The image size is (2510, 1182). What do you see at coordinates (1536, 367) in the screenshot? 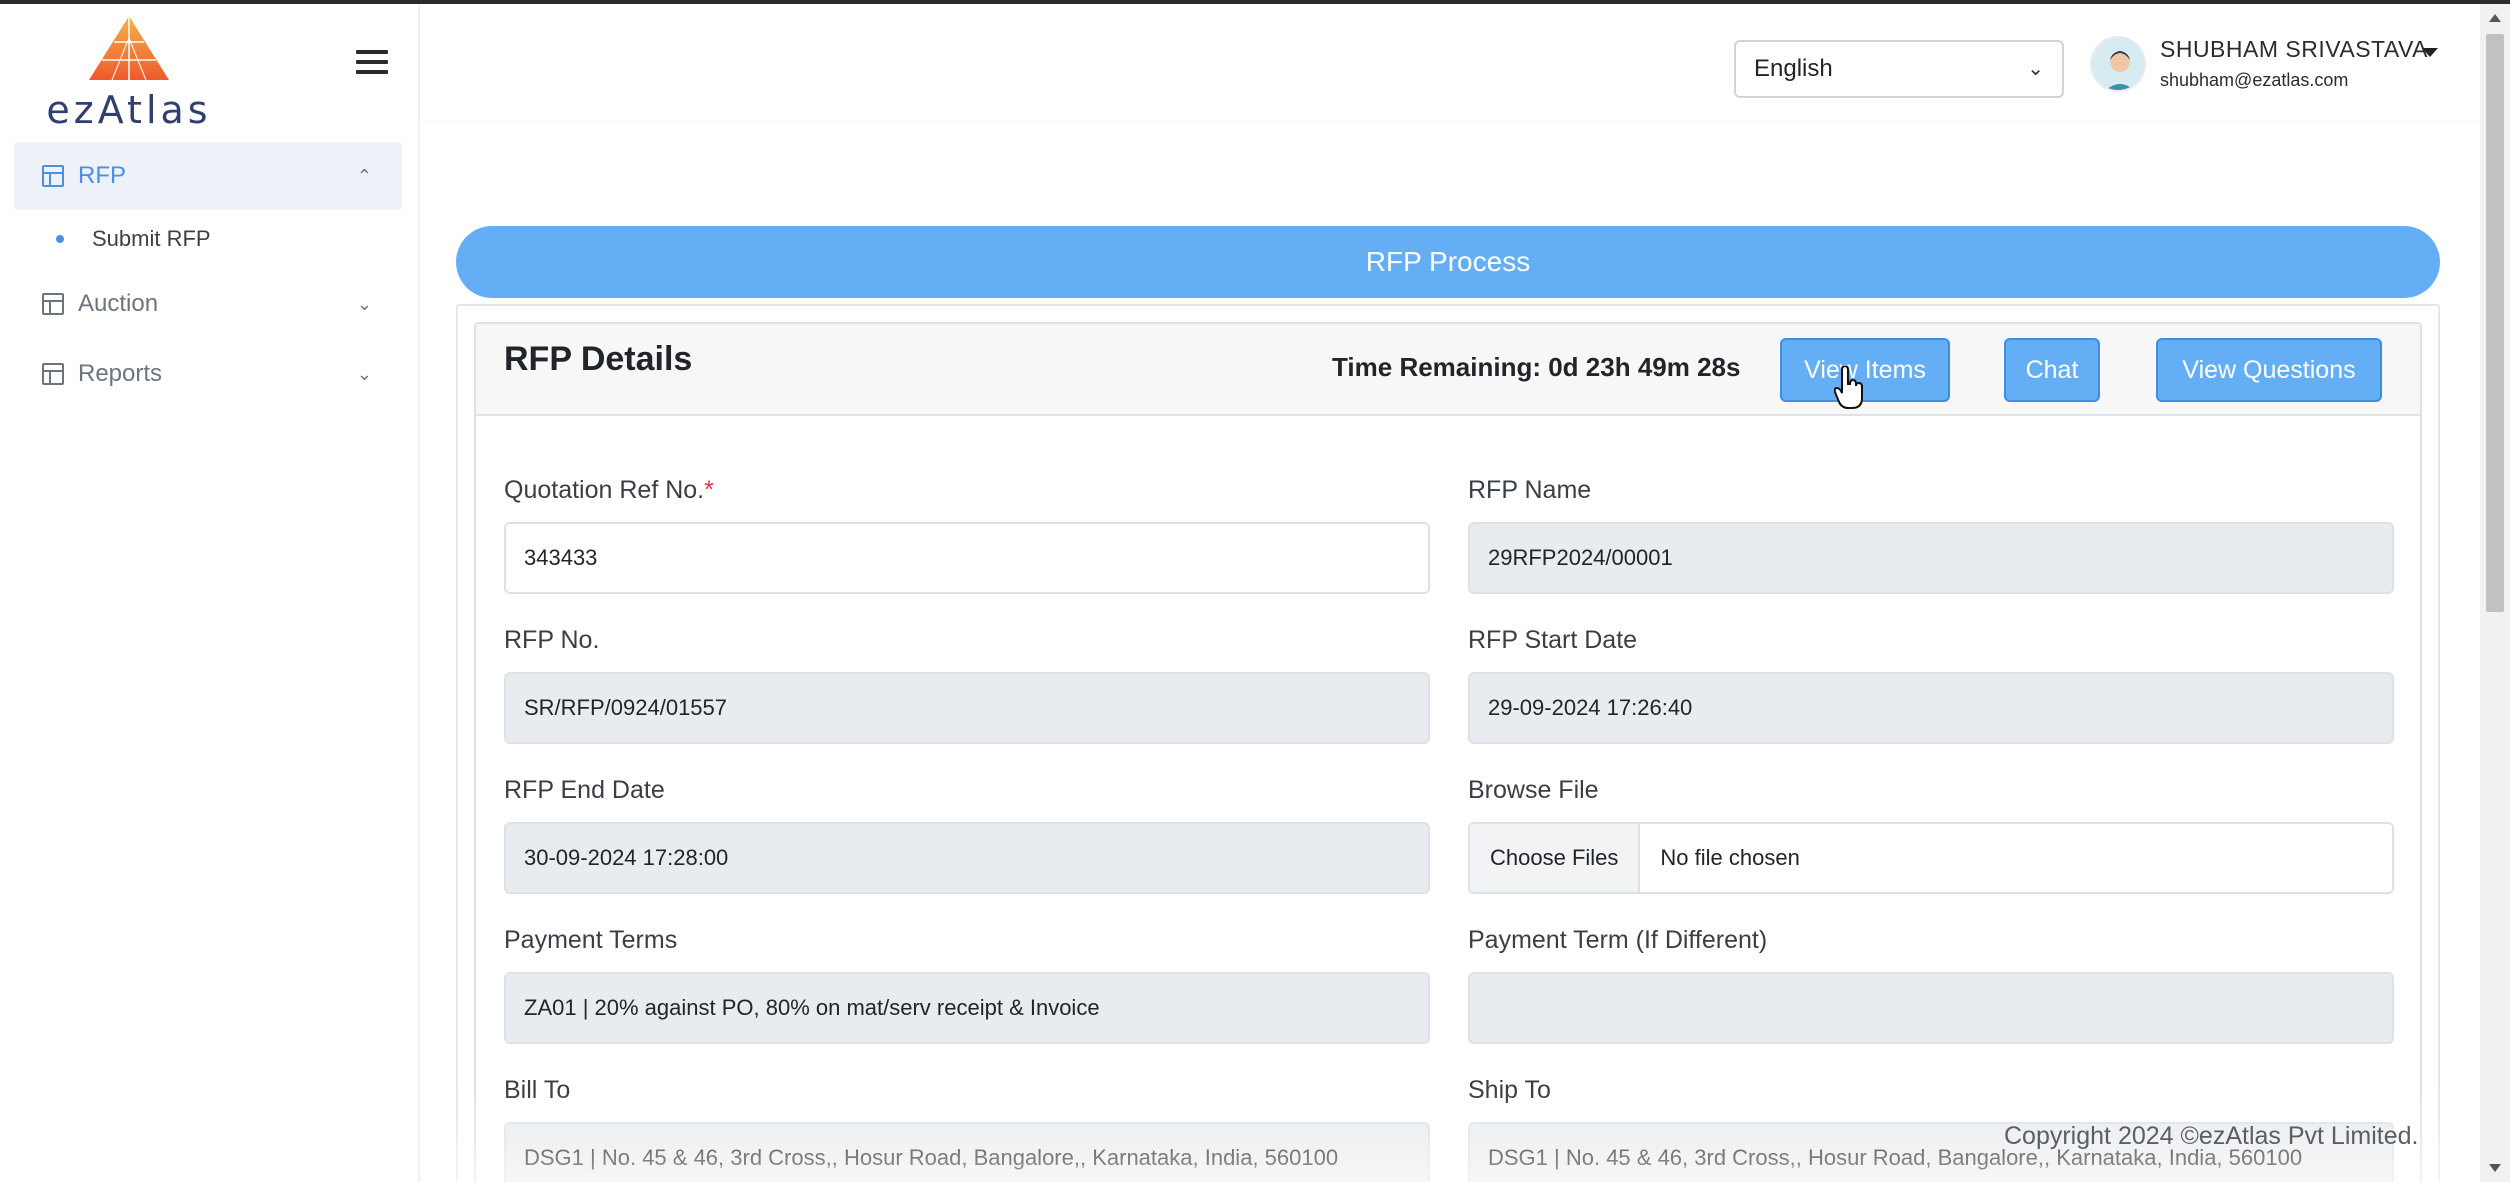
I see `time-remaining: Time Remaining: 0d 23h 49m 28s` at bounding box center [1536, 367].